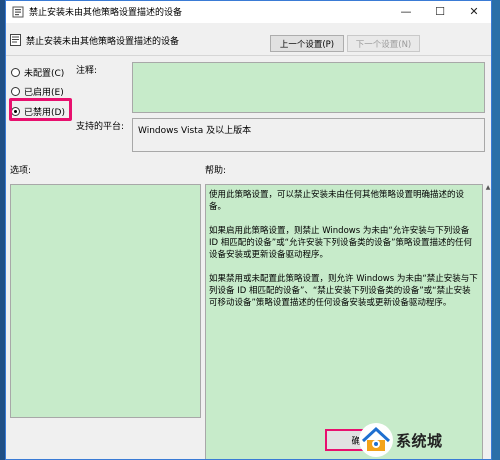  Describe the element at coordinates (337, 201) in the screenshot. I see `help-paragraph: 使用此策略设置，可以禁止安装未由任何其他策略设置明确描述的设备。` at that location.